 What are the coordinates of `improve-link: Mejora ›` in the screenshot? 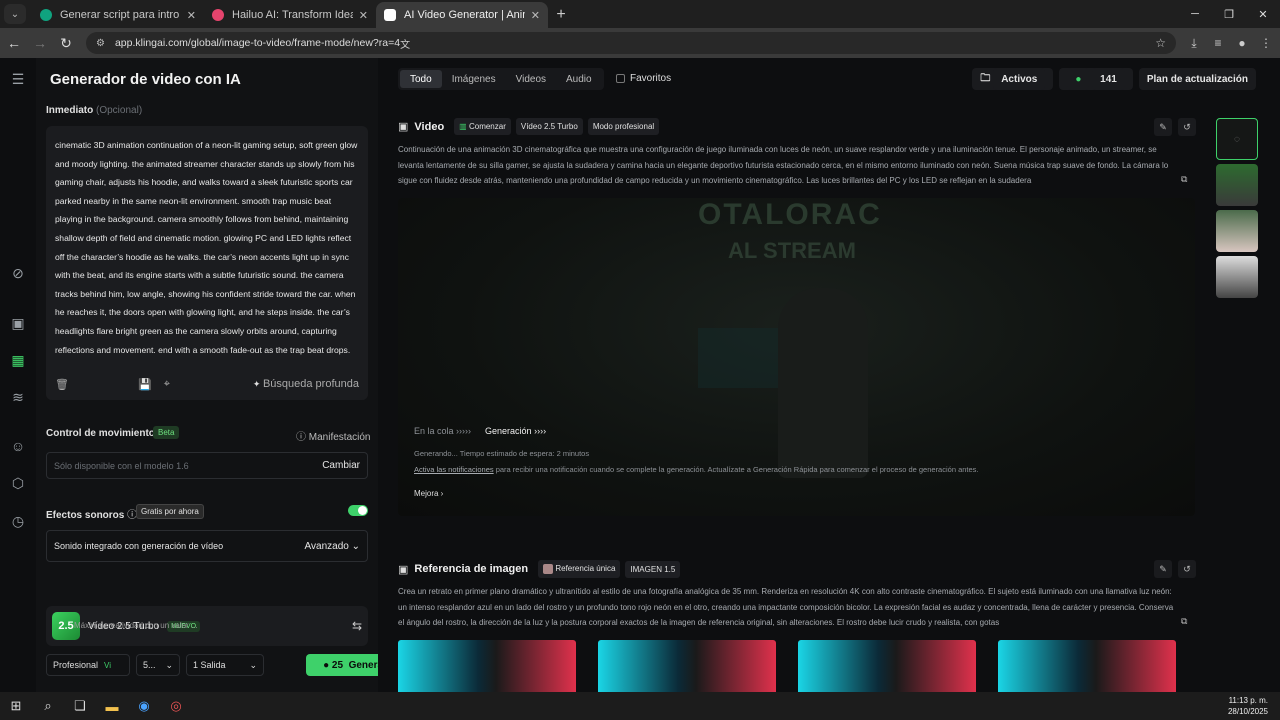 It's located at (428, 493).